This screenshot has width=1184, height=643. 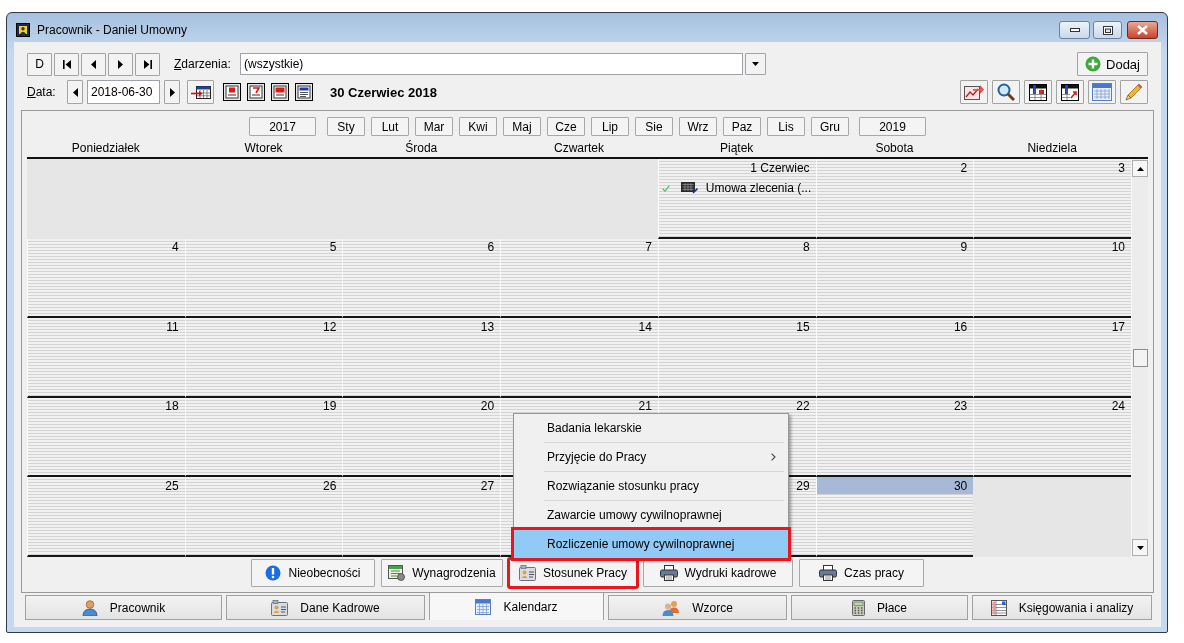 I want to click on day-cell: 10, so click(x=1052, y=278).